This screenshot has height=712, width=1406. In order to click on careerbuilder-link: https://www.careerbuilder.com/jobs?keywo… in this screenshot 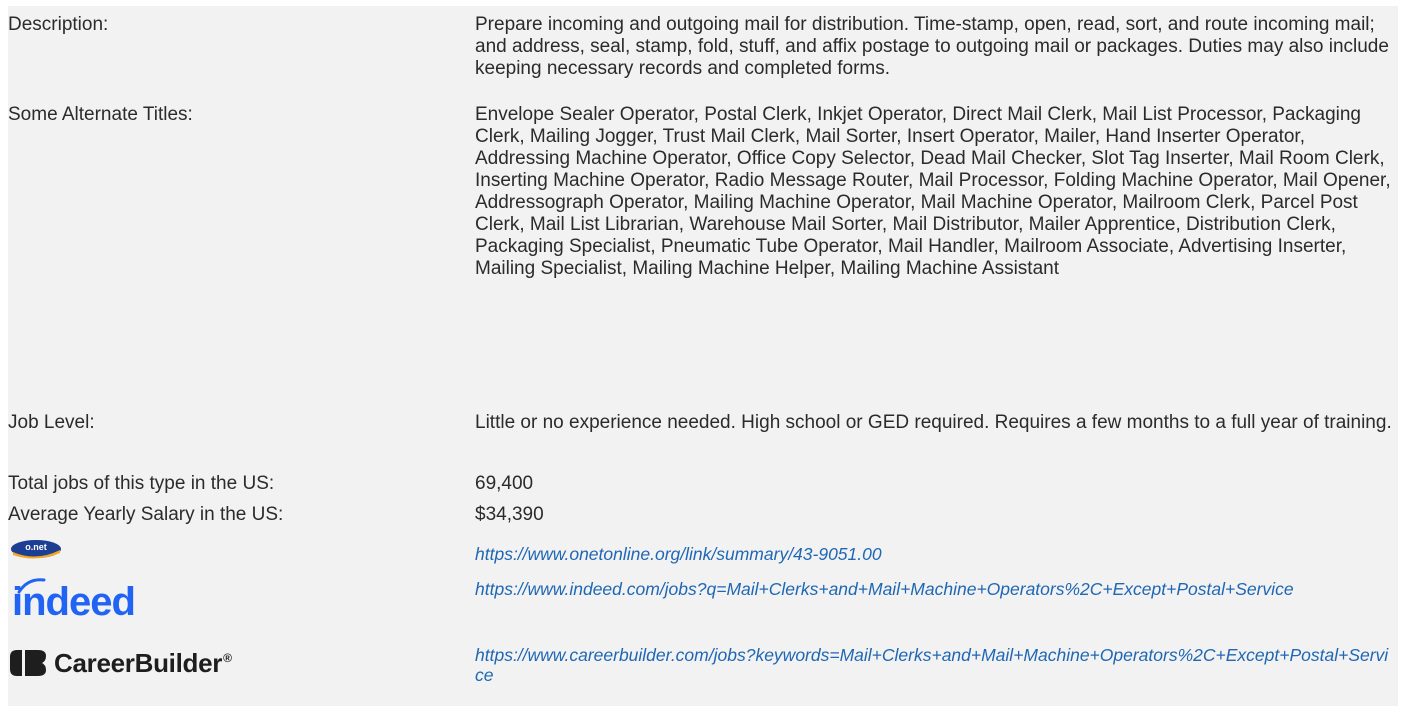, I will do `click(935, 665)`.